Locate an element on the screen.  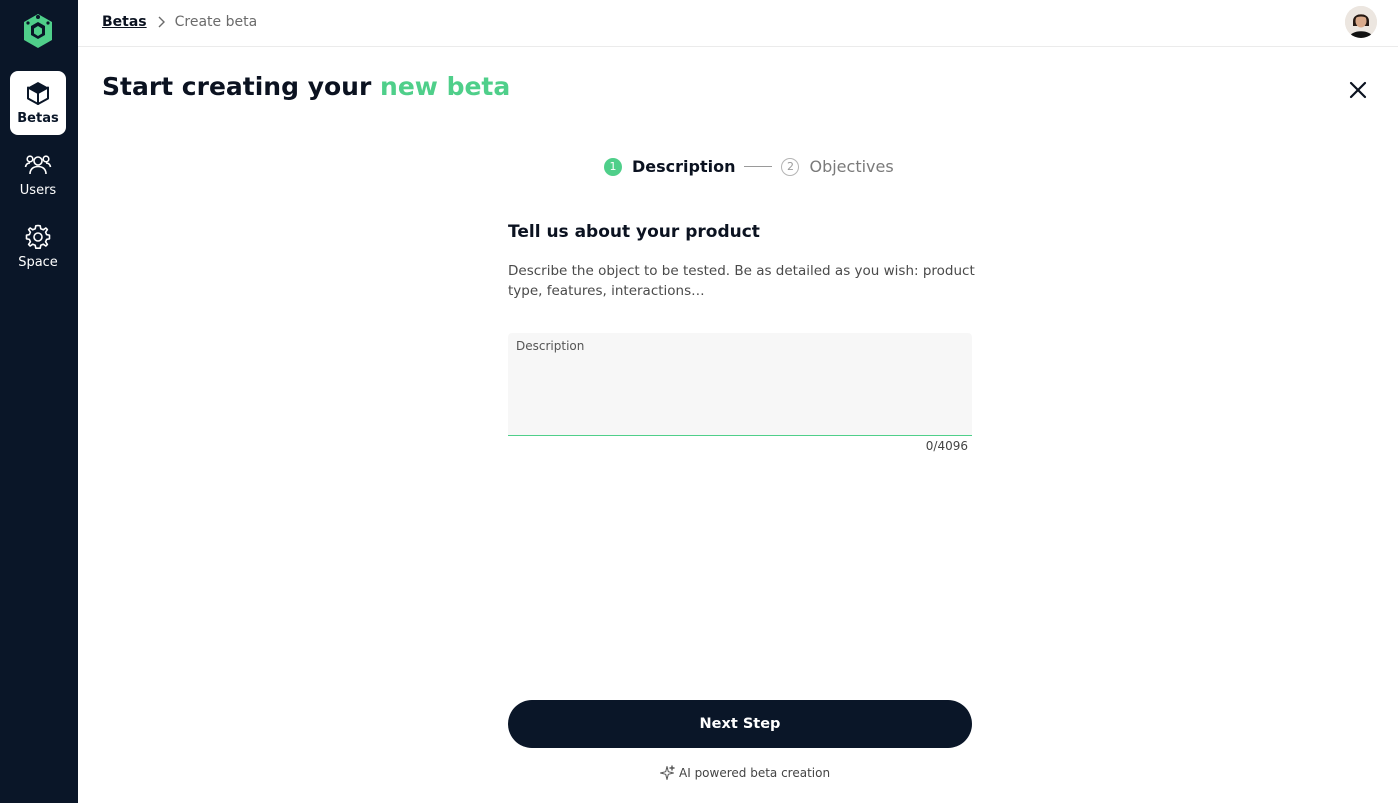
sidebar-item-label: Betas is located at coordinates (38, 118).